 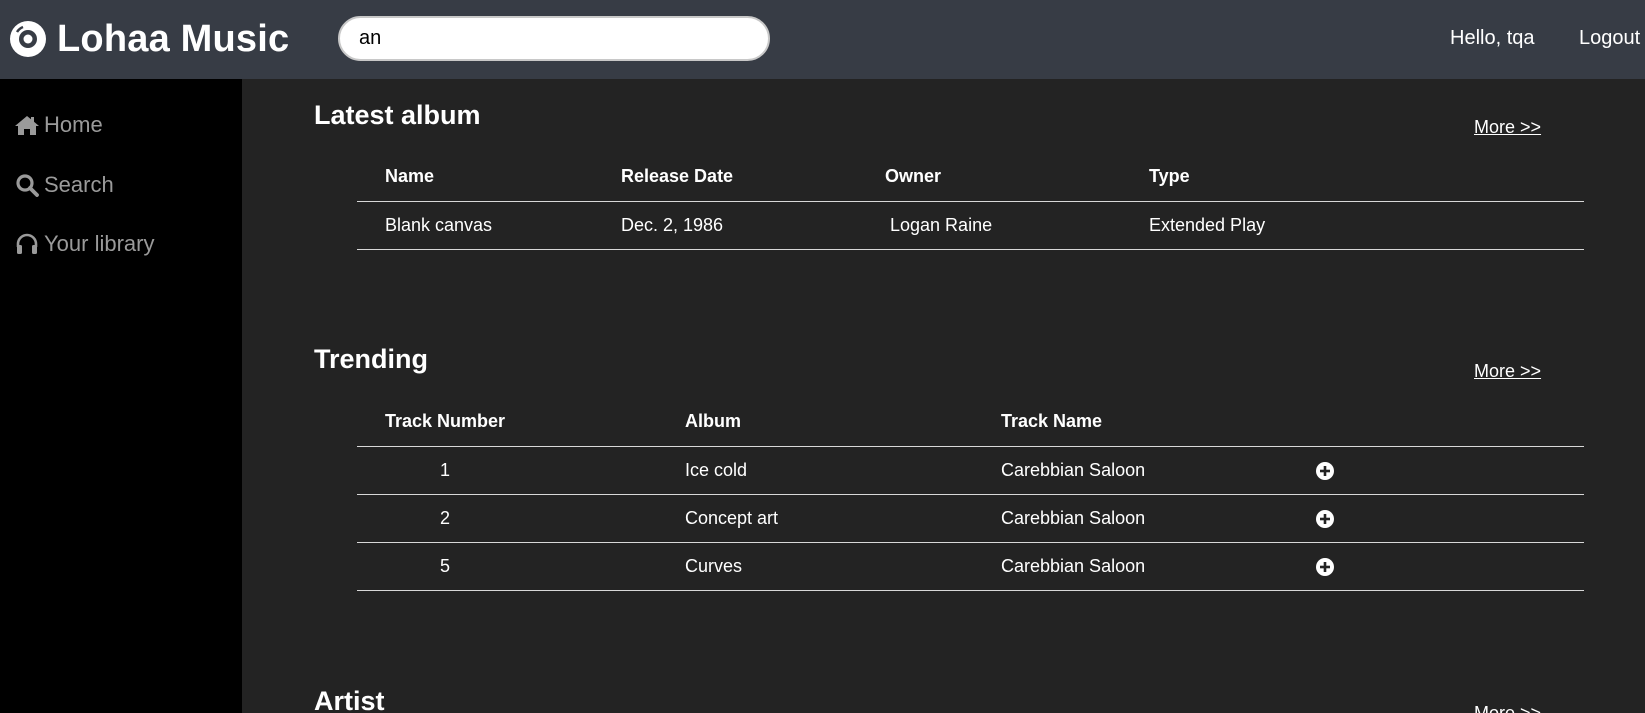 I want to click on trending-more-link: More >>, so click(x=1507, y=371).